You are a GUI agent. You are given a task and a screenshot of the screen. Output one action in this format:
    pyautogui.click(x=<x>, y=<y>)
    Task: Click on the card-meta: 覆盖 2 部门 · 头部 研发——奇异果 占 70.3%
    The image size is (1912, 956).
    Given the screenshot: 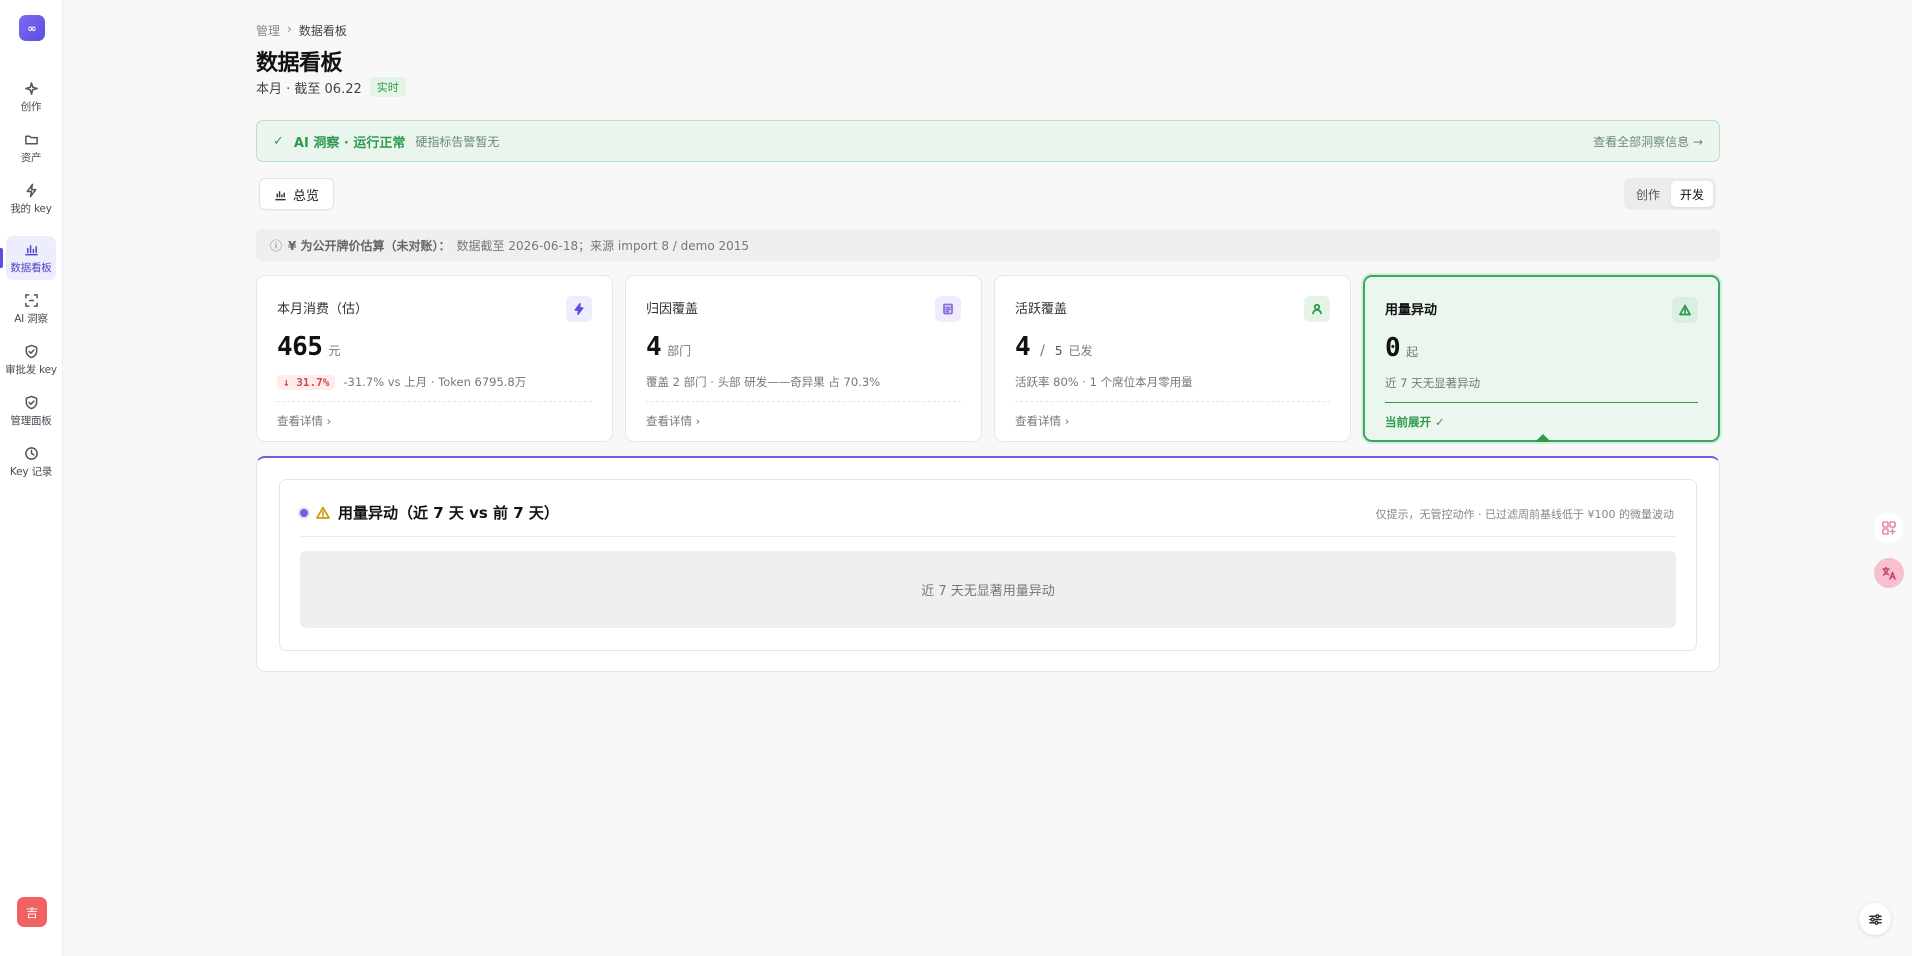 What is the action you would take?
    pyautogui.click(x=763, y=382)
    